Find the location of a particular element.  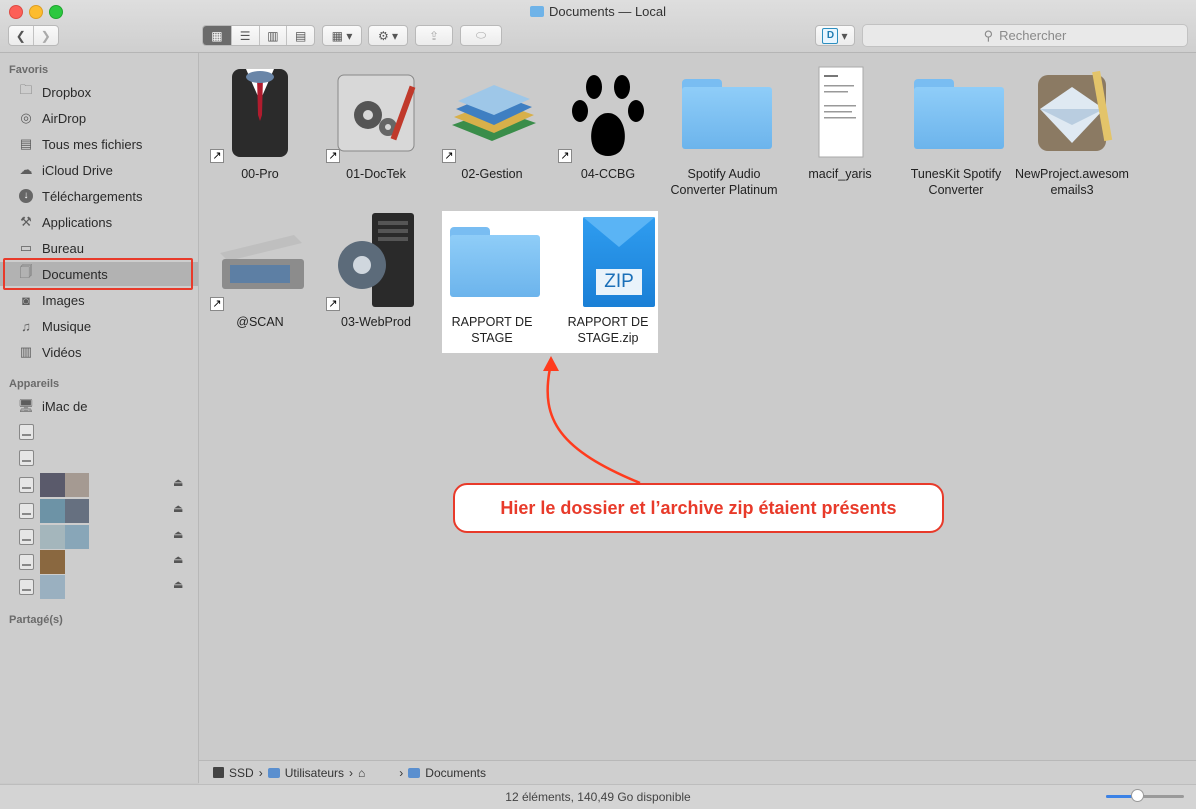

path-item-documents: Documents is located at coordinates (455, 773).